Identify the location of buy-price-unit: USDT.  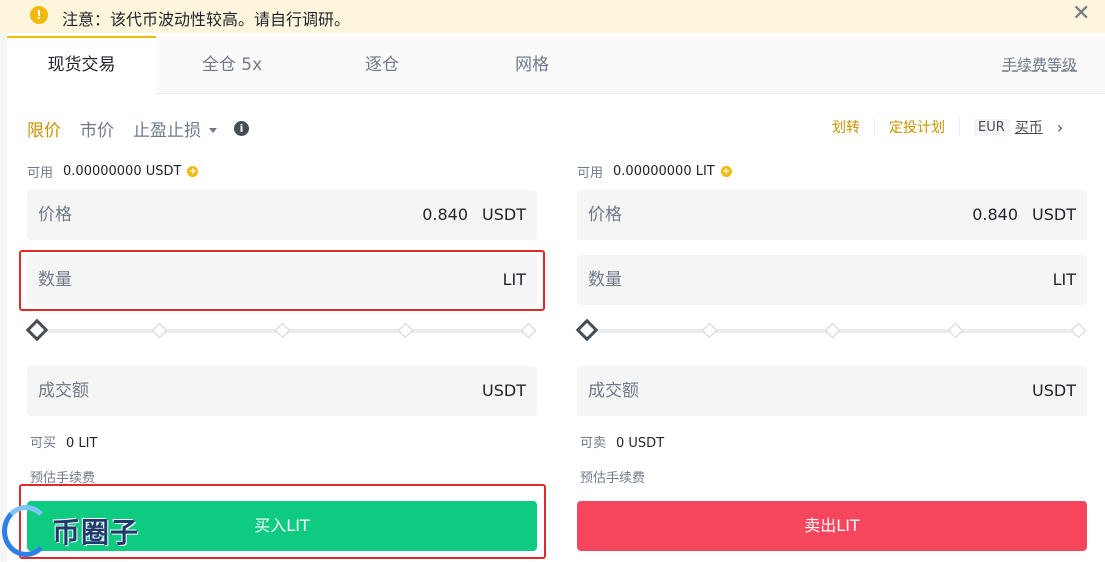
(504, 214).